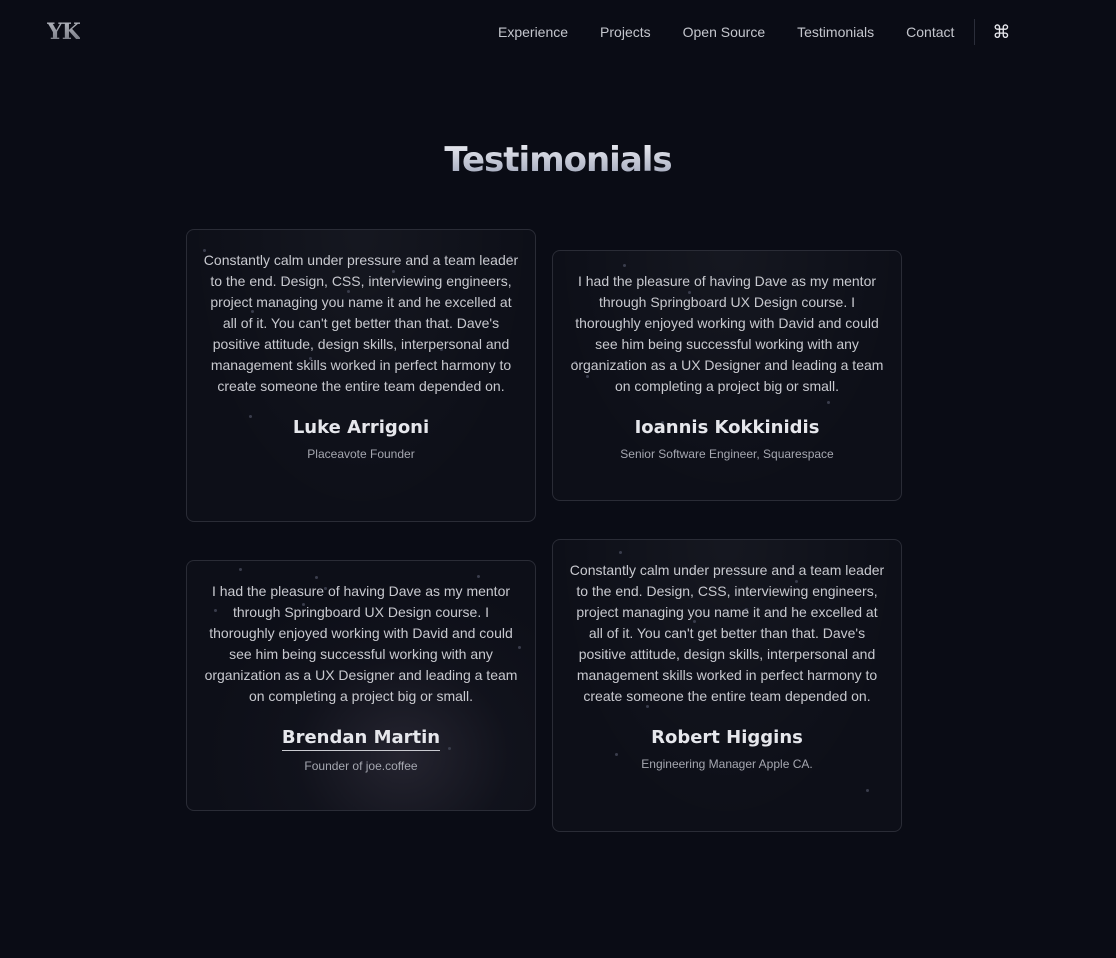 The width and height of the screenshot is (1116, 958). I want to click on nav-testimonials: Testimonials, so click(835, 32).